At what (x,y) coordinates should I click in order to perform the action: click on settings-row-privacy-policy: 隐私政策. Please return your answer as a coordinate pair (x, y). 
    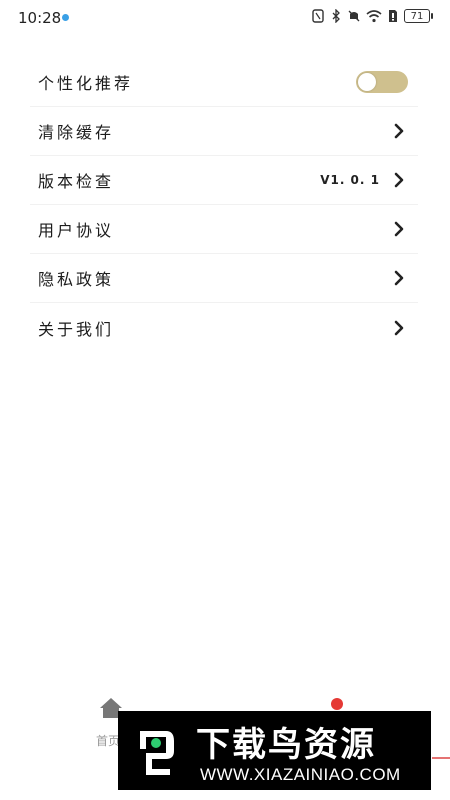
    Looking at the image, I should click on (224, 278).